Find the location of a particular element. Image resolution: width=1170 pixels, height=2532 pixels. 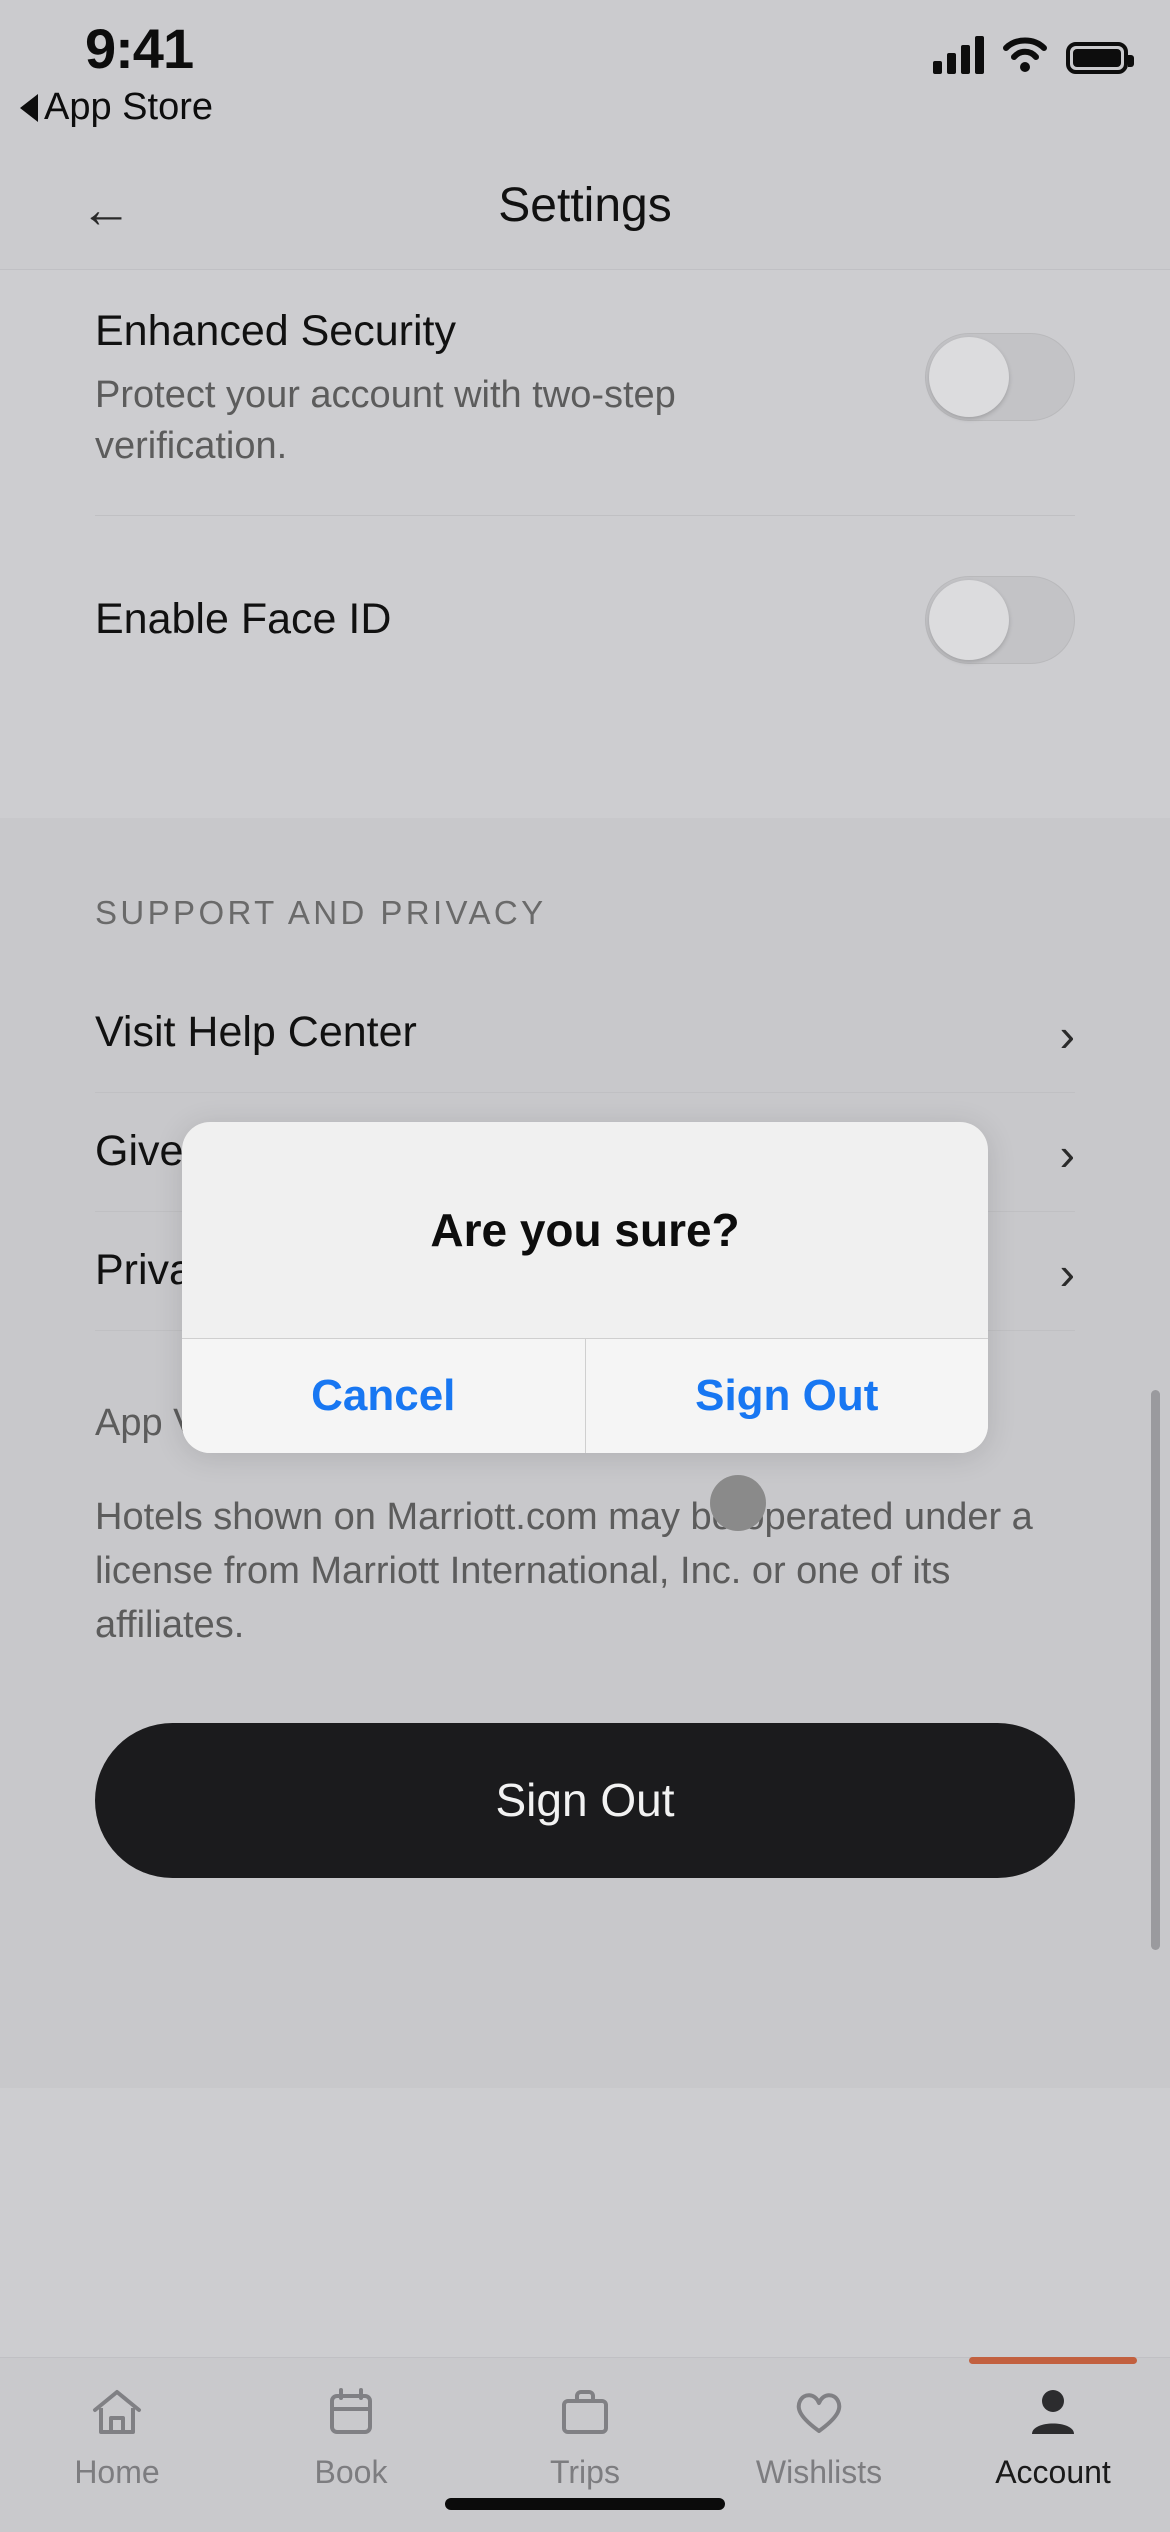

tab-label: Wishlists is located at coordinates (819, 2472).